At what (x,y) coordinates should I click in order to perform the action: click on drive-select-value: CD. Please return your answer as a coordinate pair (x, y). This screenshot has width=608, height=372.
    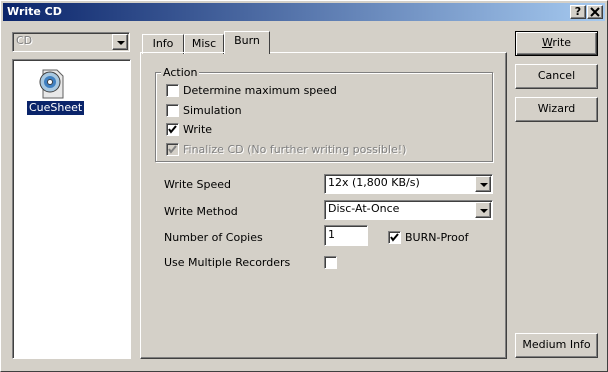
    Looking at the image, I should click on (24, 40).